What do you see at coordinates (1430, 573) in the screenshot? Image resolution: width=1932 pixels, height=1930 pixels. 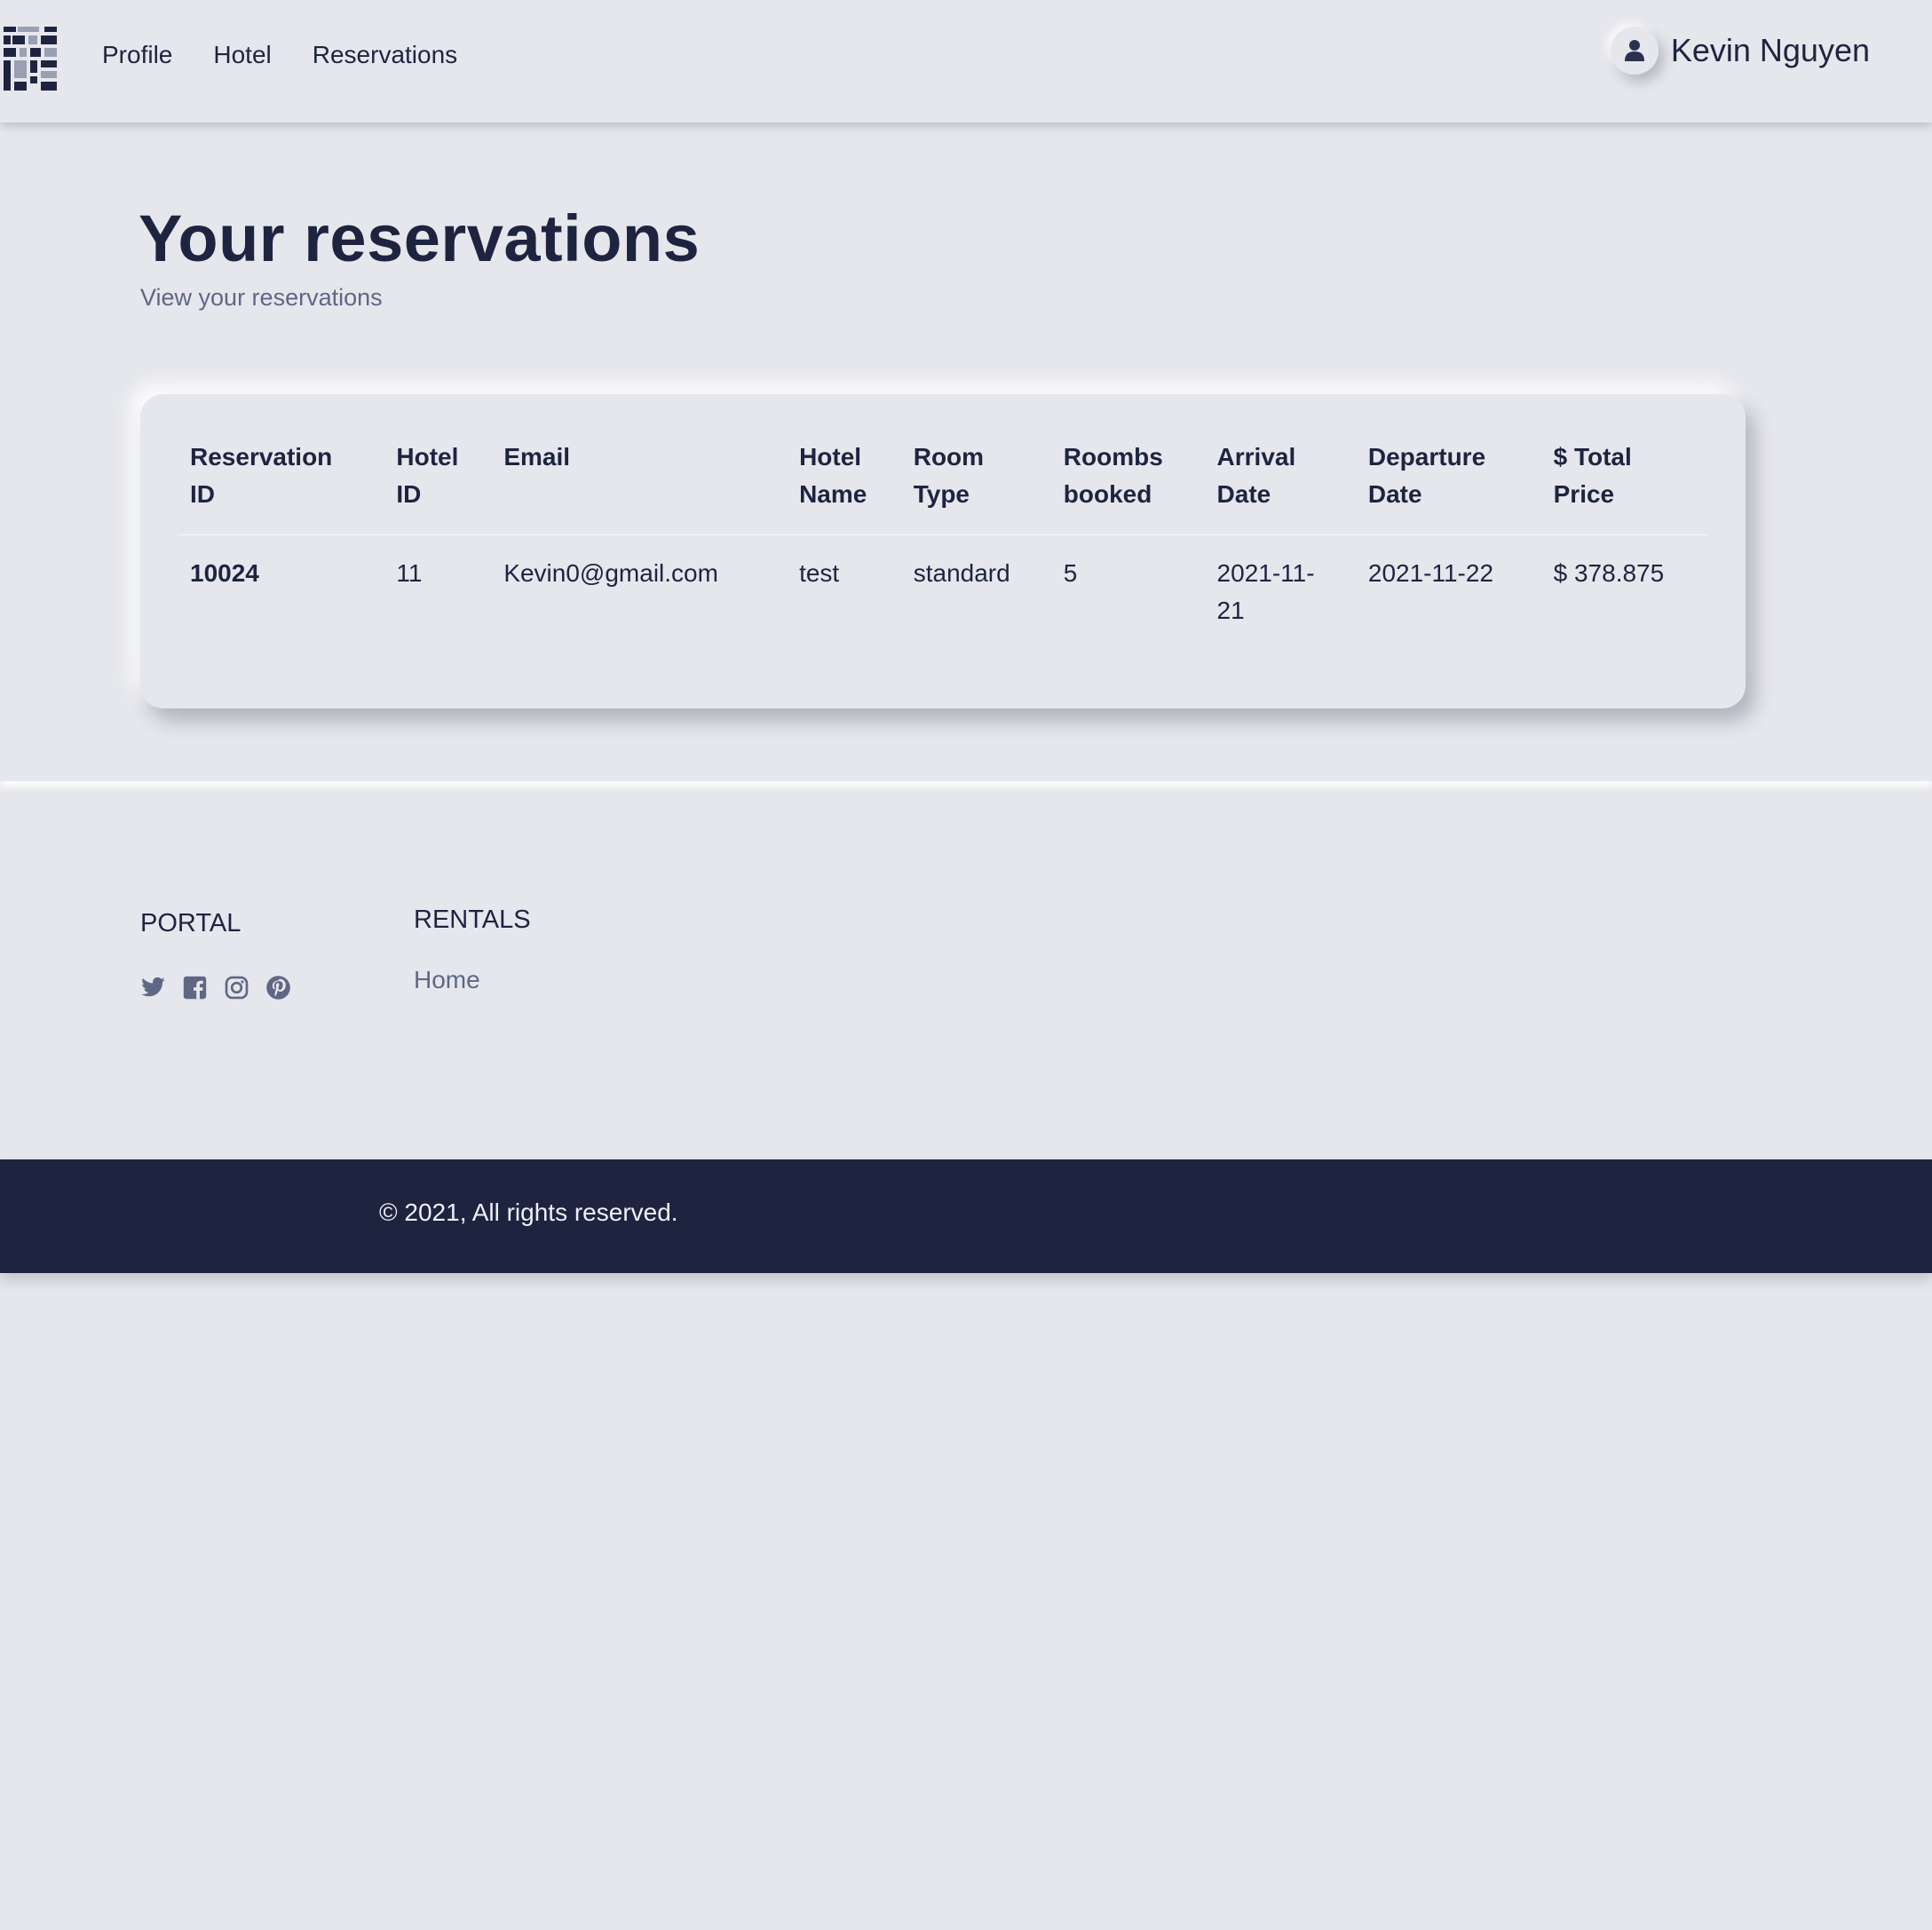 I see `cell-departure-date: 2021-11-22` at bounding box center [1430, 573].